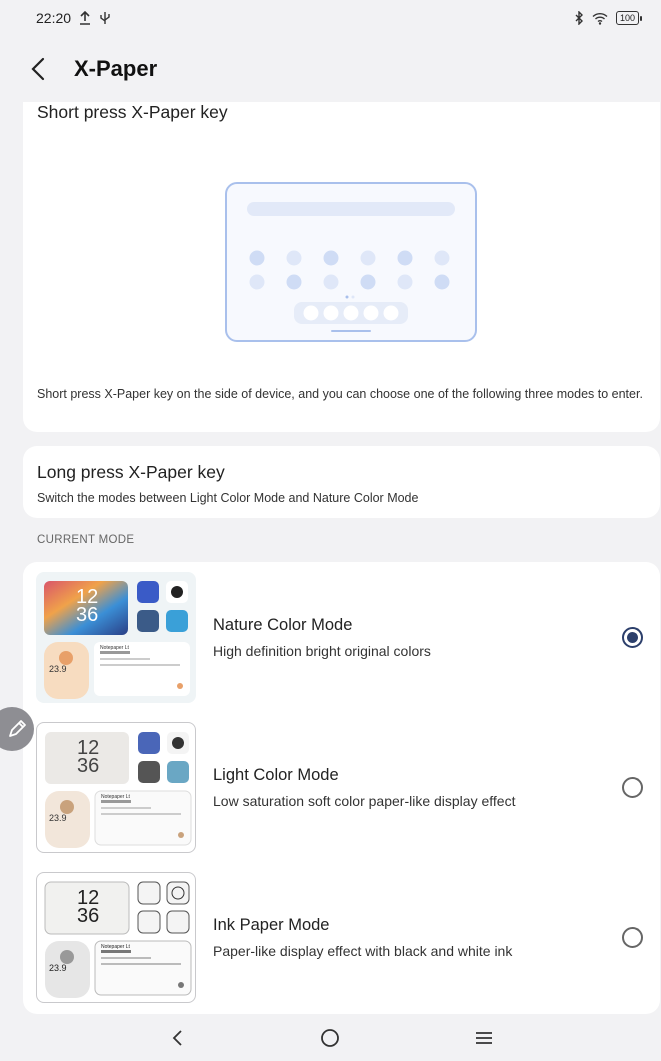 The image size is (661, 1061). What do you see at coordinates (132, 112) in the screenshot?
I see `short-press-title: Short press X-Paper key` at bounding box center [132, 112].